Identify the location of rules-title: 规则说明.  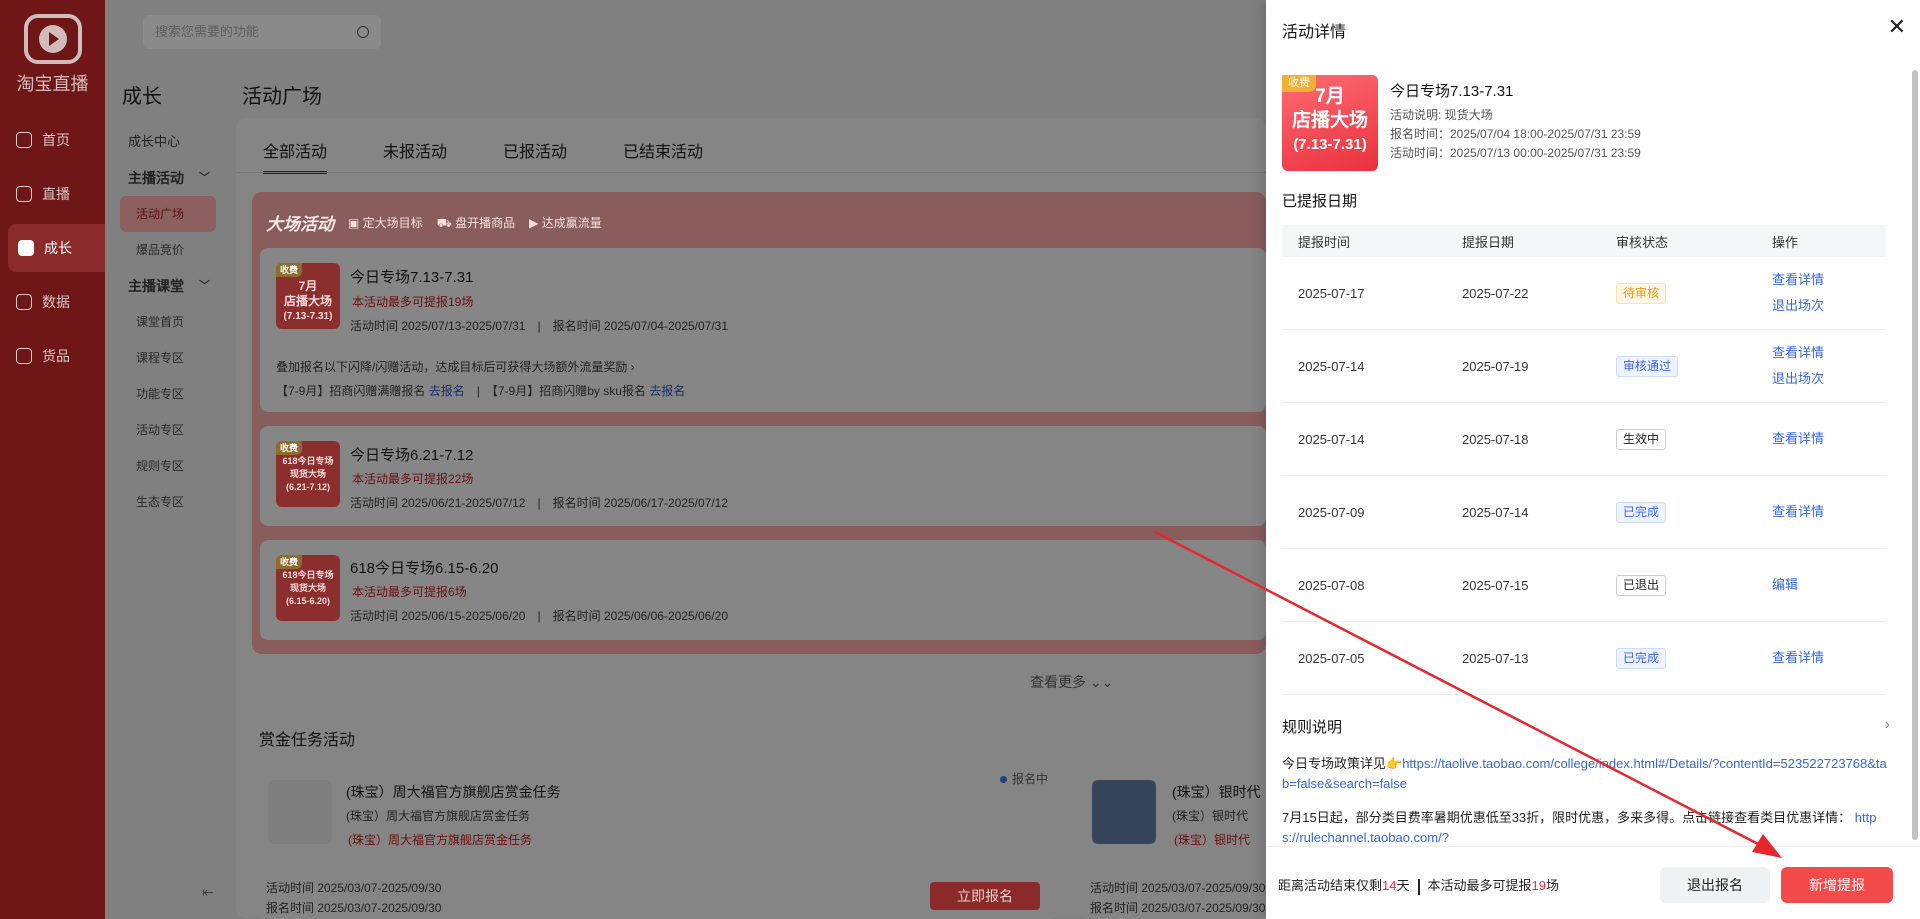
(1312, 726).